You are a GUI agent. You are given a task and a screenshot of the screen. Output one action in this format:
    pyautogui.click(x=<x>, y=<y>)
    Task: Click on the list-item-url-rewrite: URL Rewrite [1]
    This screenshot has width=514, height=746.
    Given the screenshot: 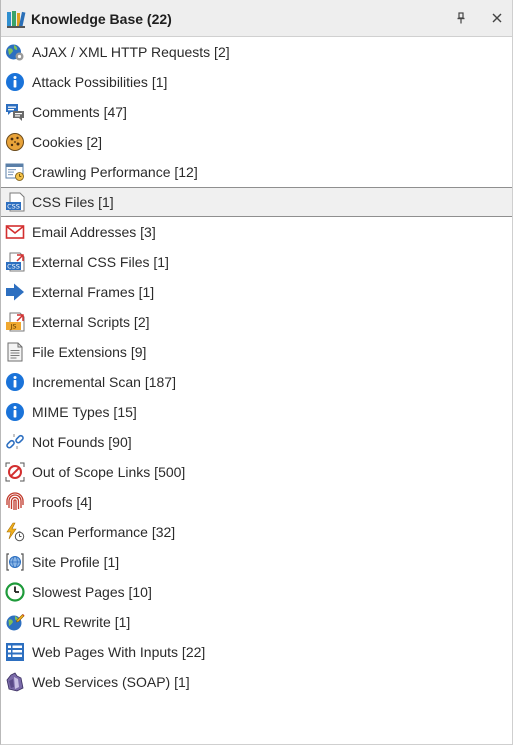 What is the action you would take?
    pyautogui.click(x=256, y=622)
    